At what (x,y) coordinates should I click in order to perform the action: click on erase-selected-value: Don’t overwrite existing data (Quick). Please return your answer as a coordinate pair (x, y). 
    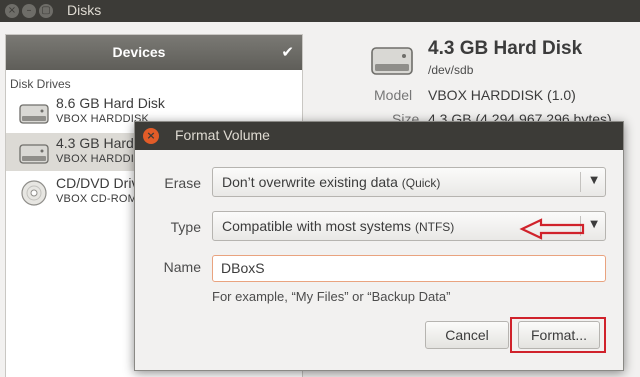
    Looking at the image, I should click on (331, 182).